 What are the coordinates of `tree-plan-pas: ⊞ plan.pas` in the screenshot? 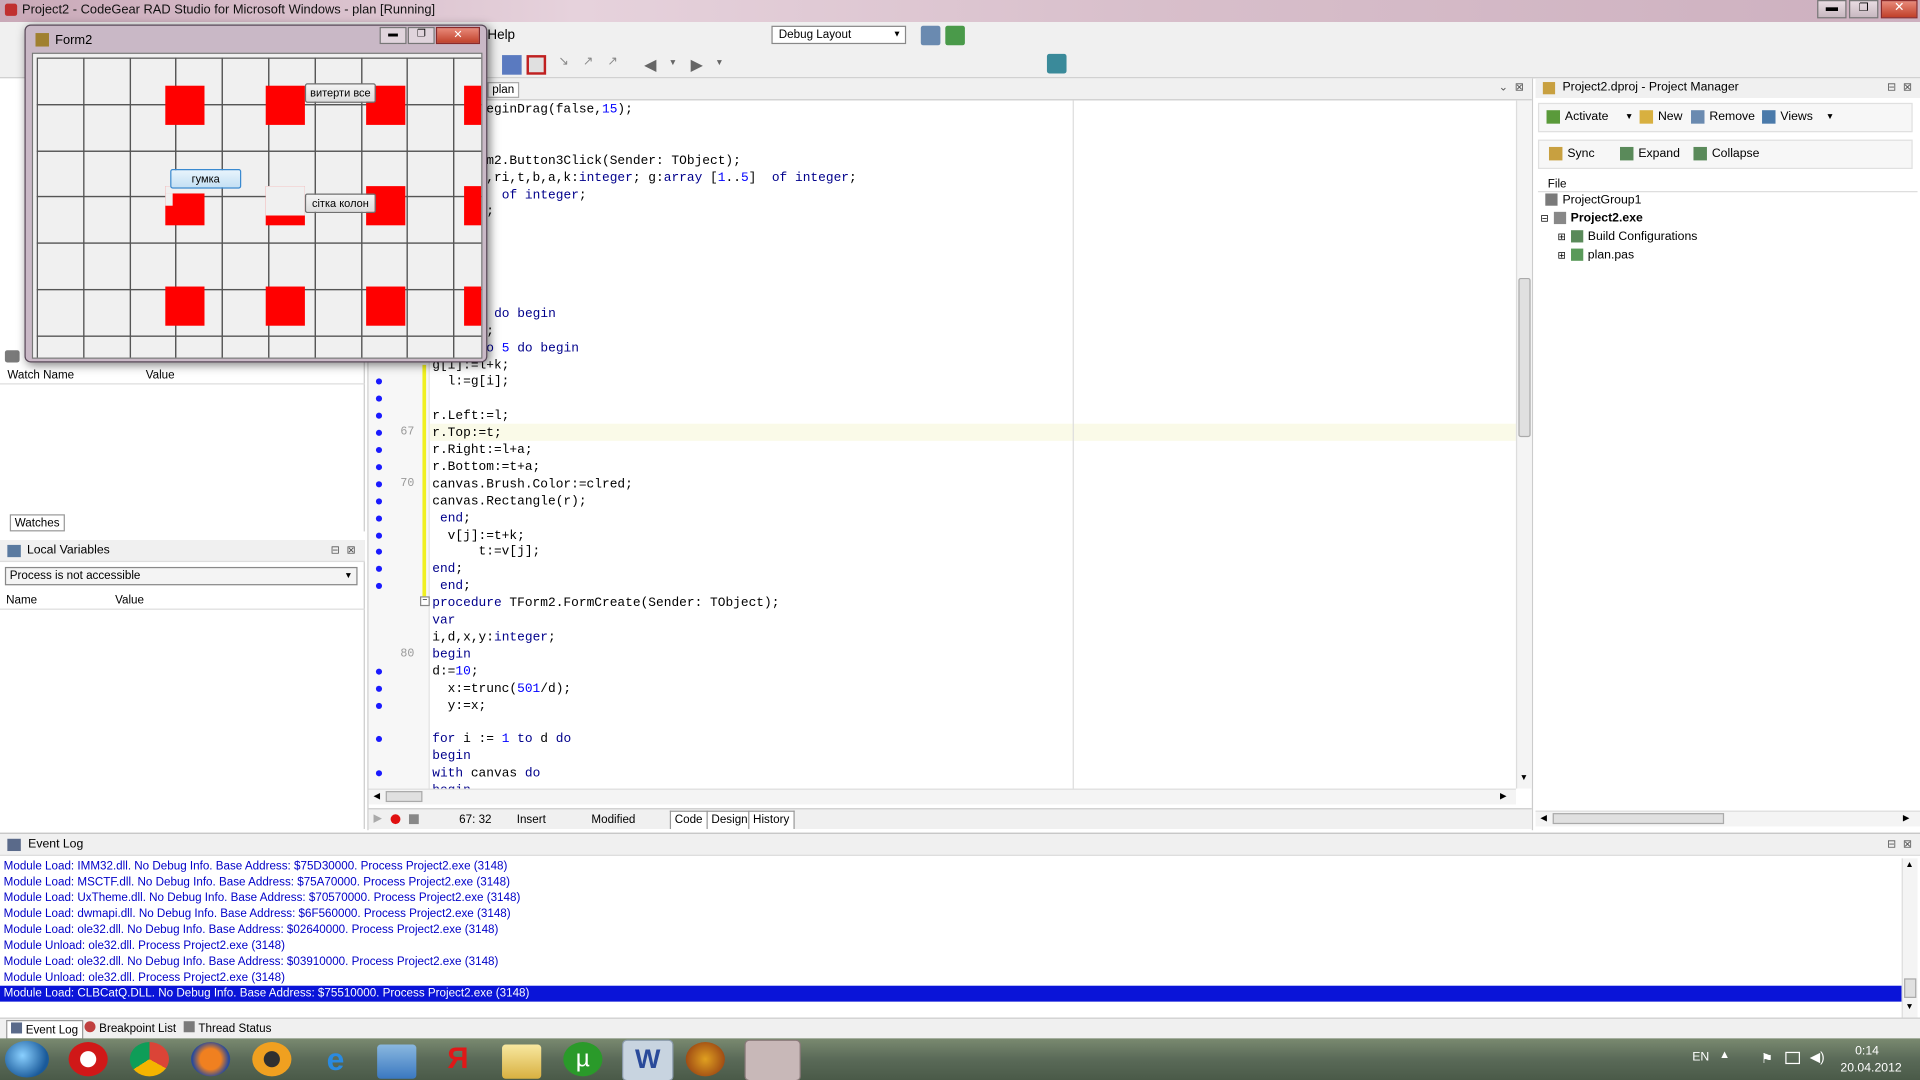 It's located at (1596, 255).